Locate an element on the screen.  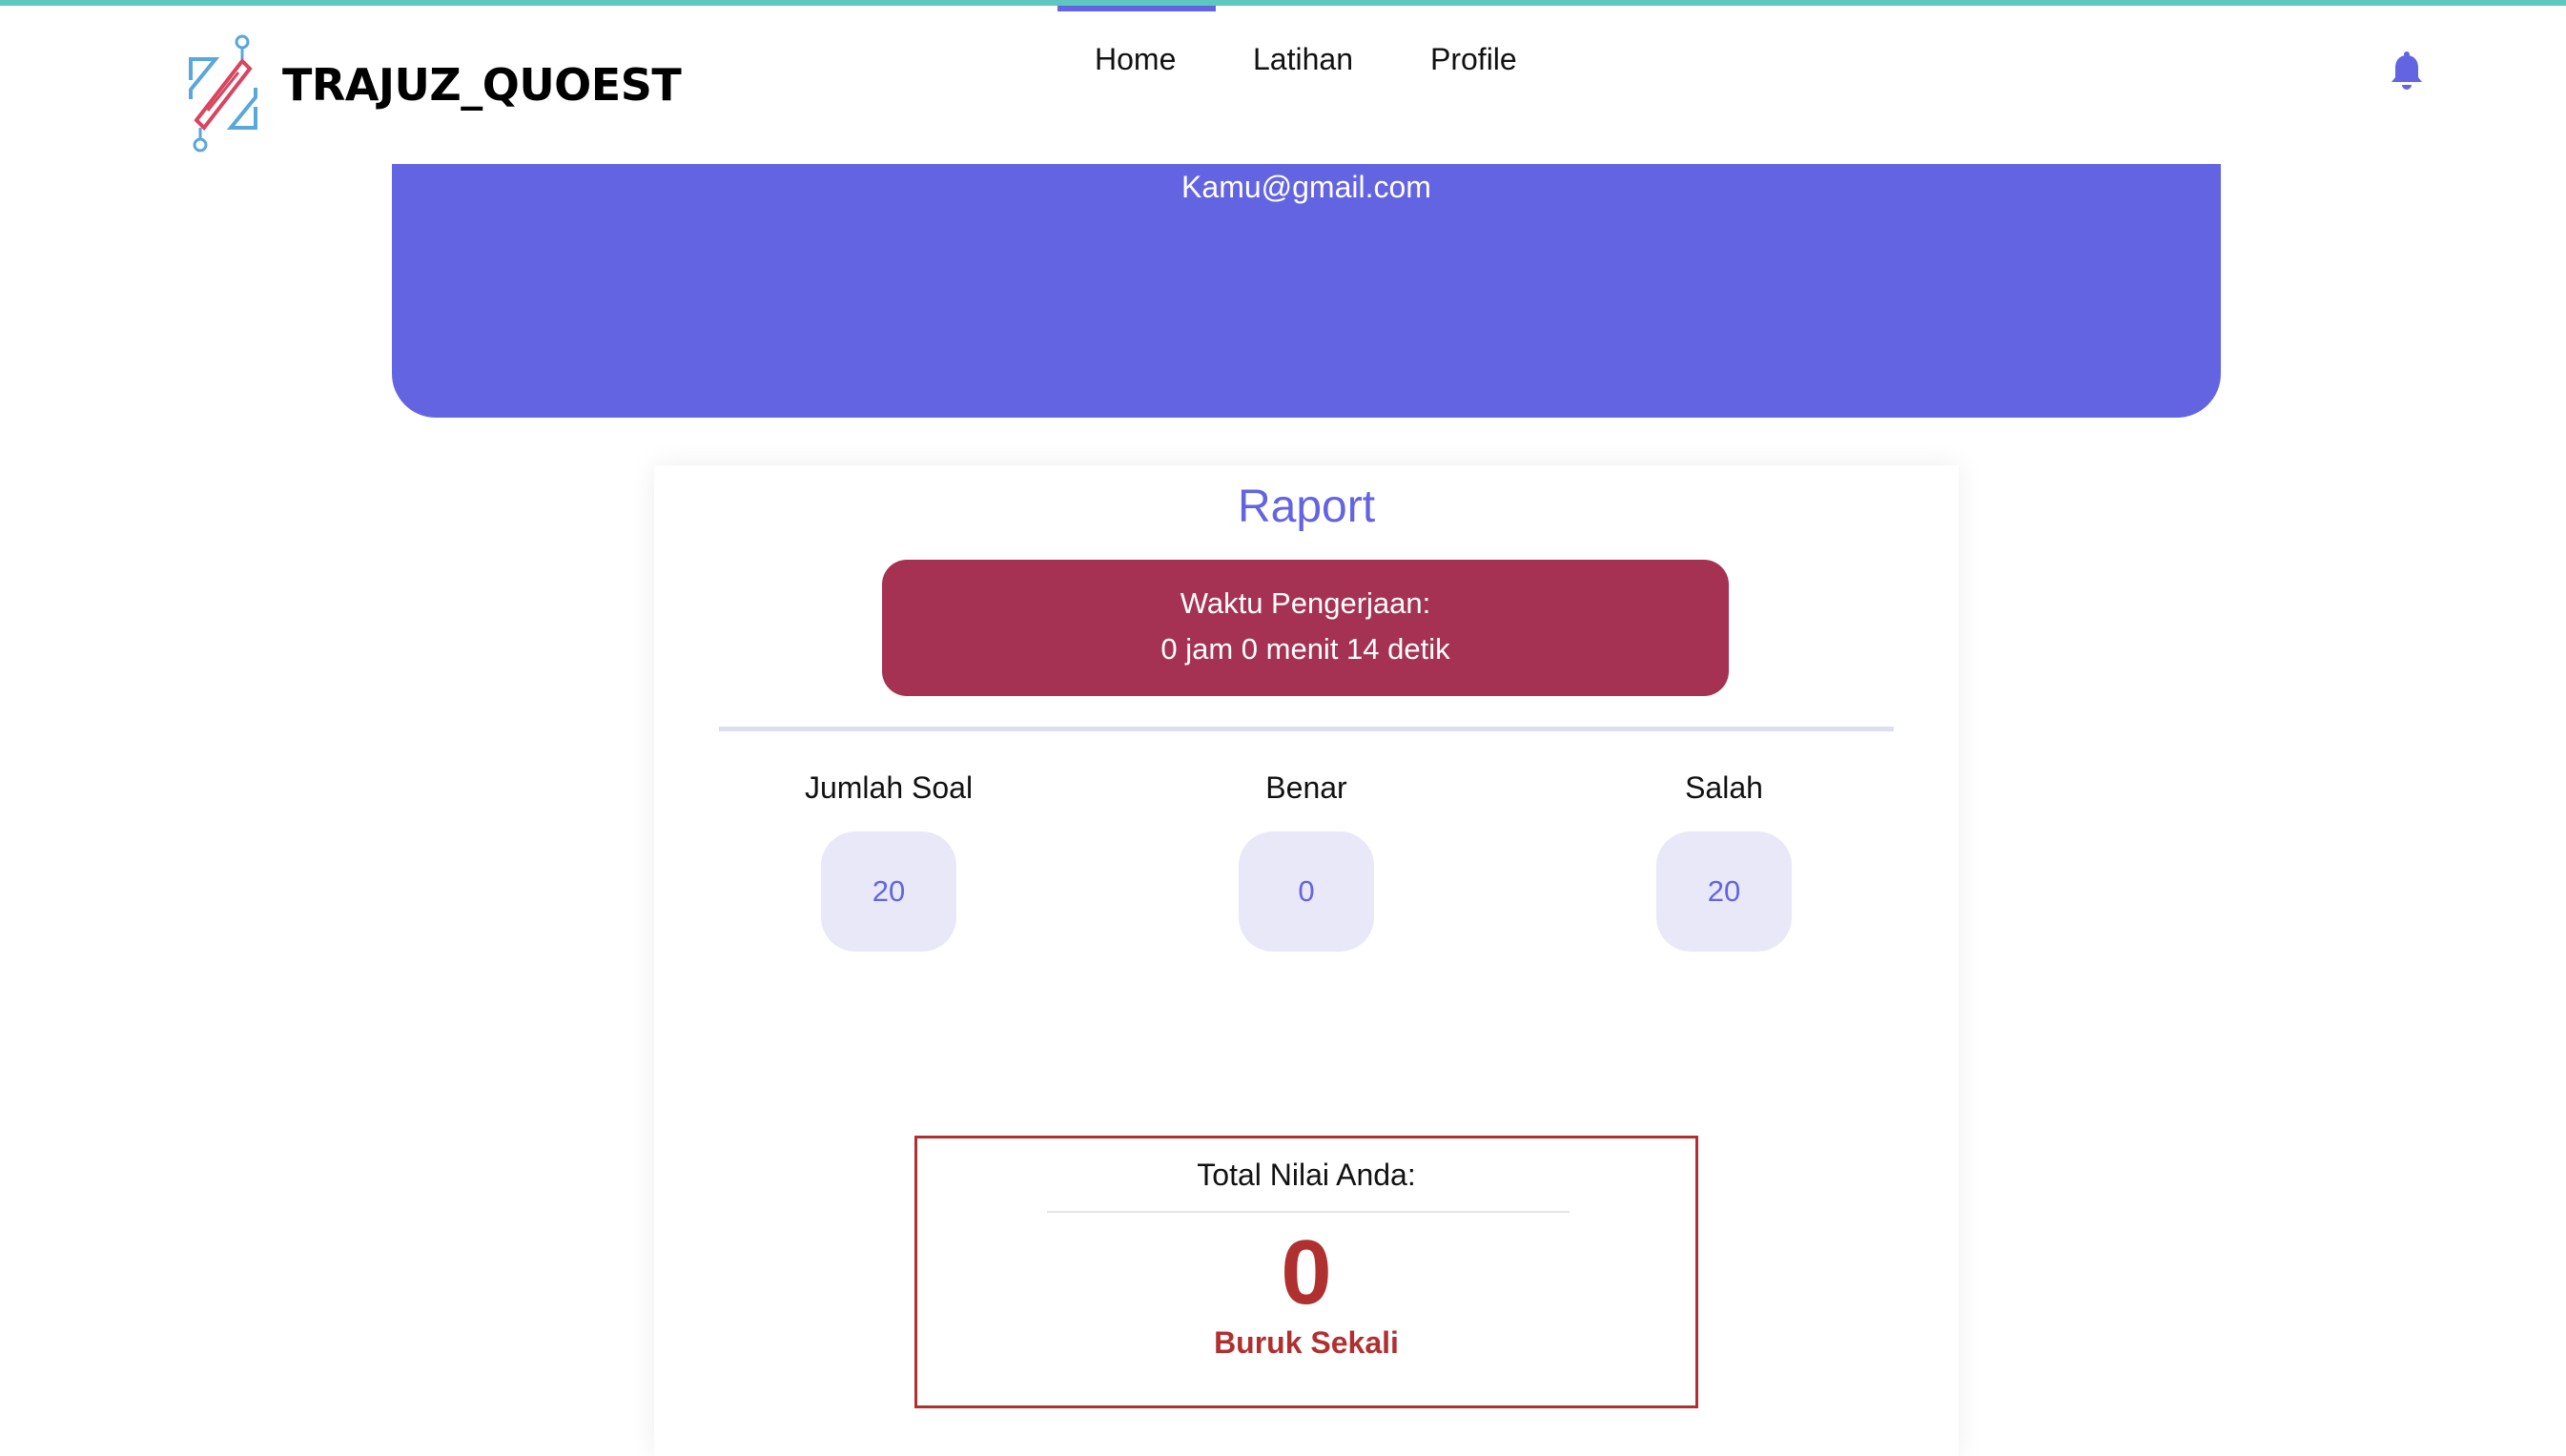
work-time-value: 0 jam 0 menit 14 detik is located at coordinates (1305, 649).